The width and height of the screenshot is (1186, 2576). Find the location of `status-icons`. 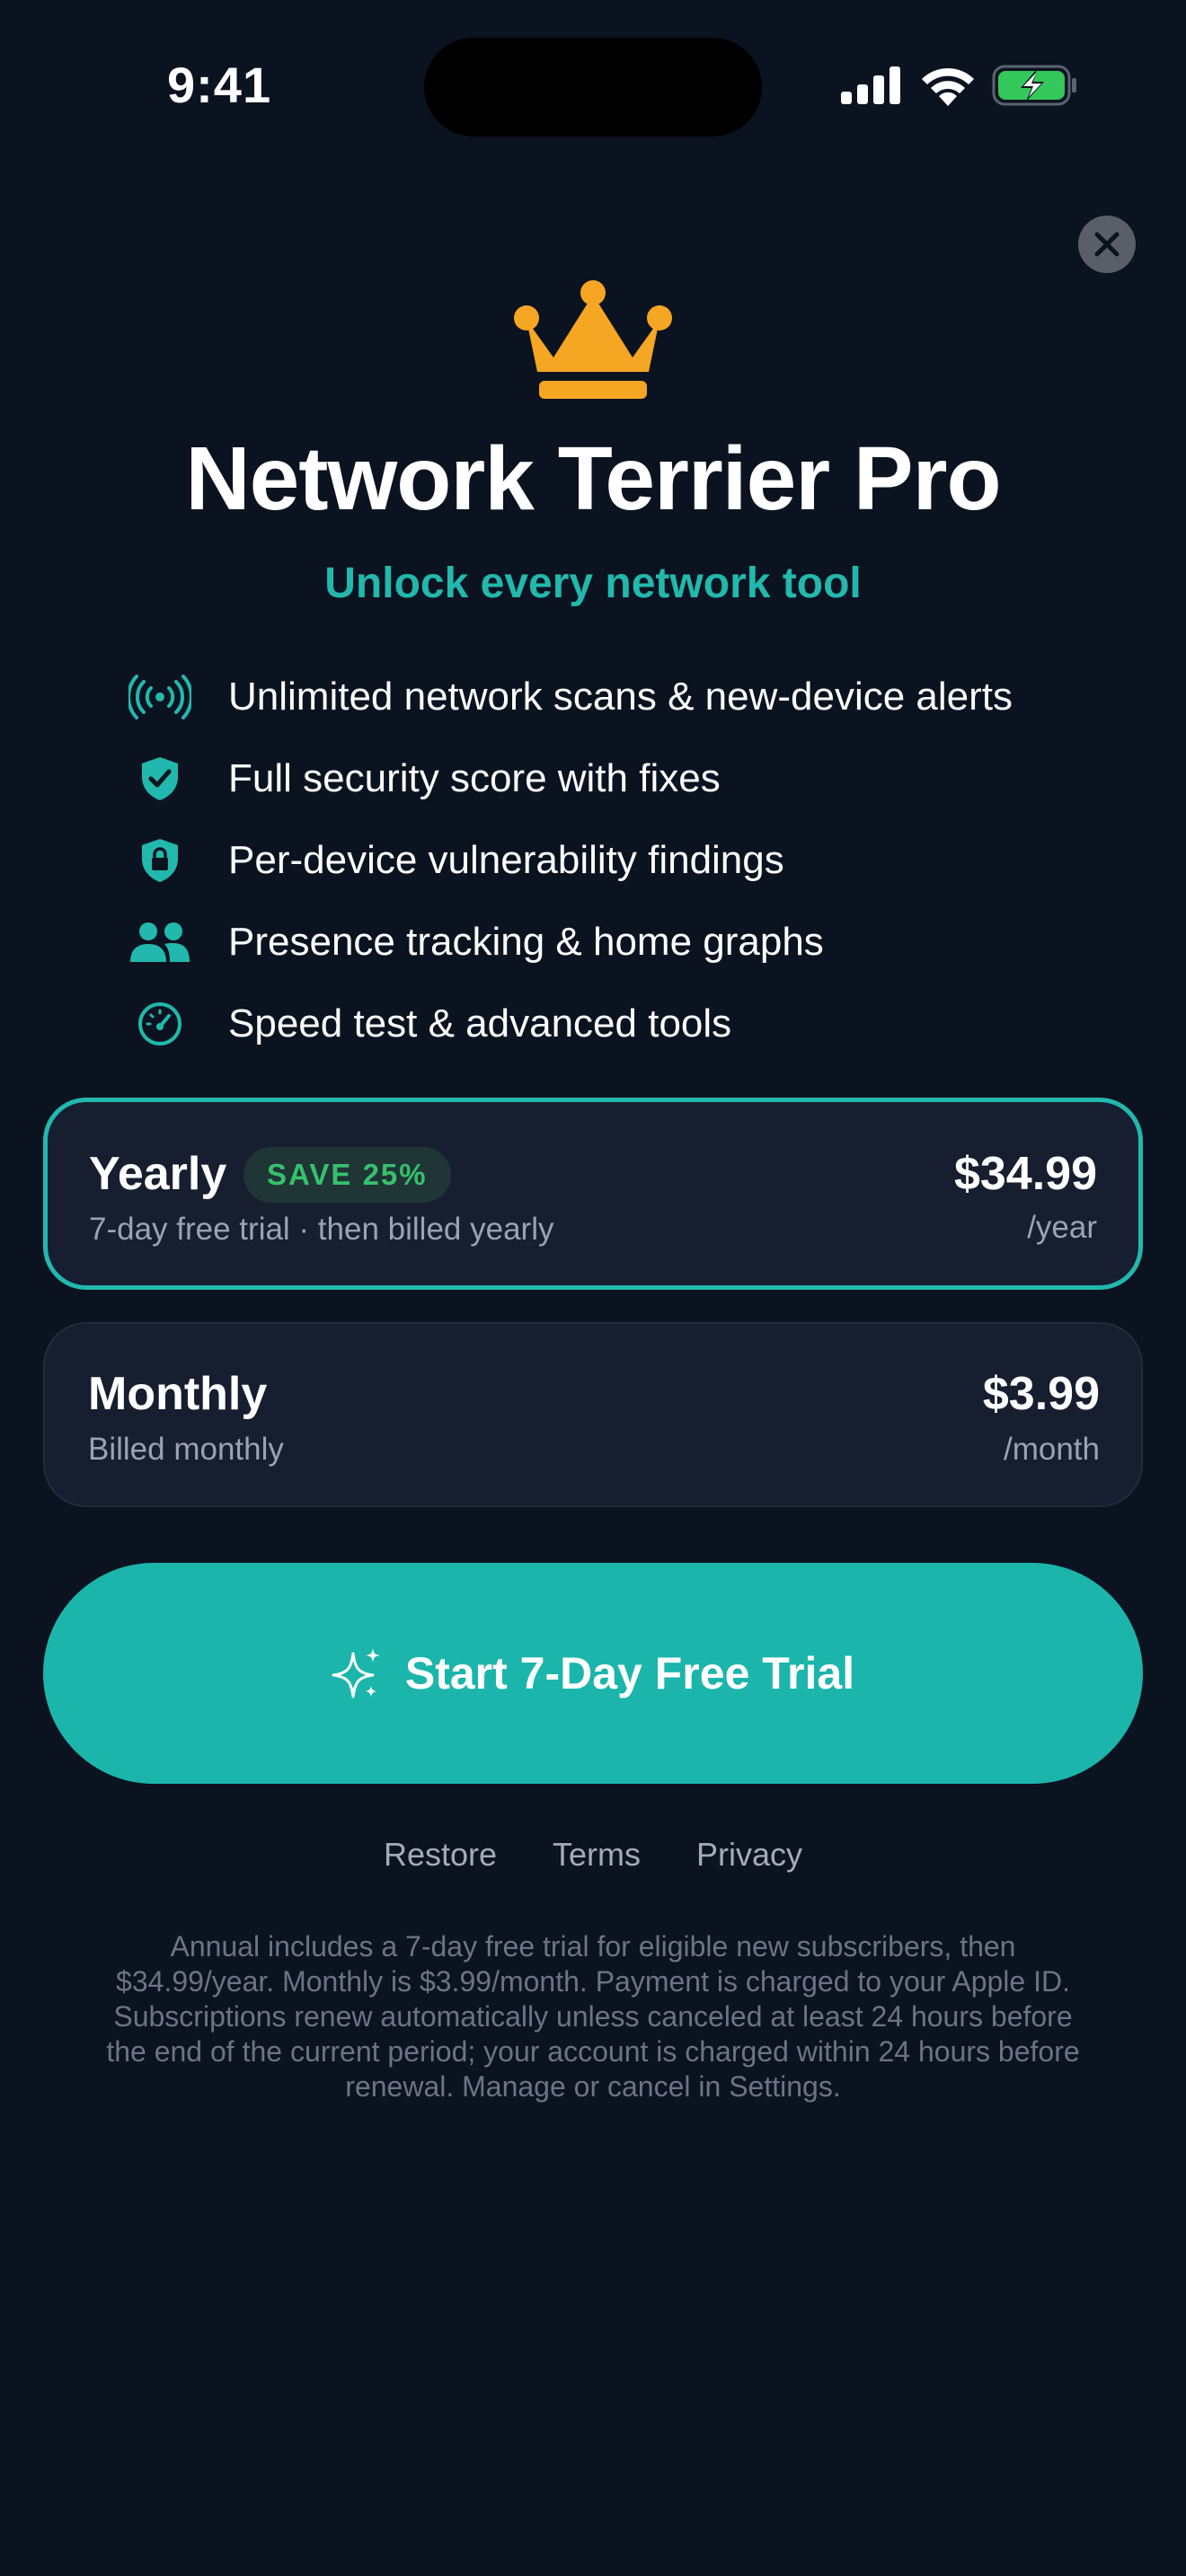

status-icons is located at coordinates (960, 87).